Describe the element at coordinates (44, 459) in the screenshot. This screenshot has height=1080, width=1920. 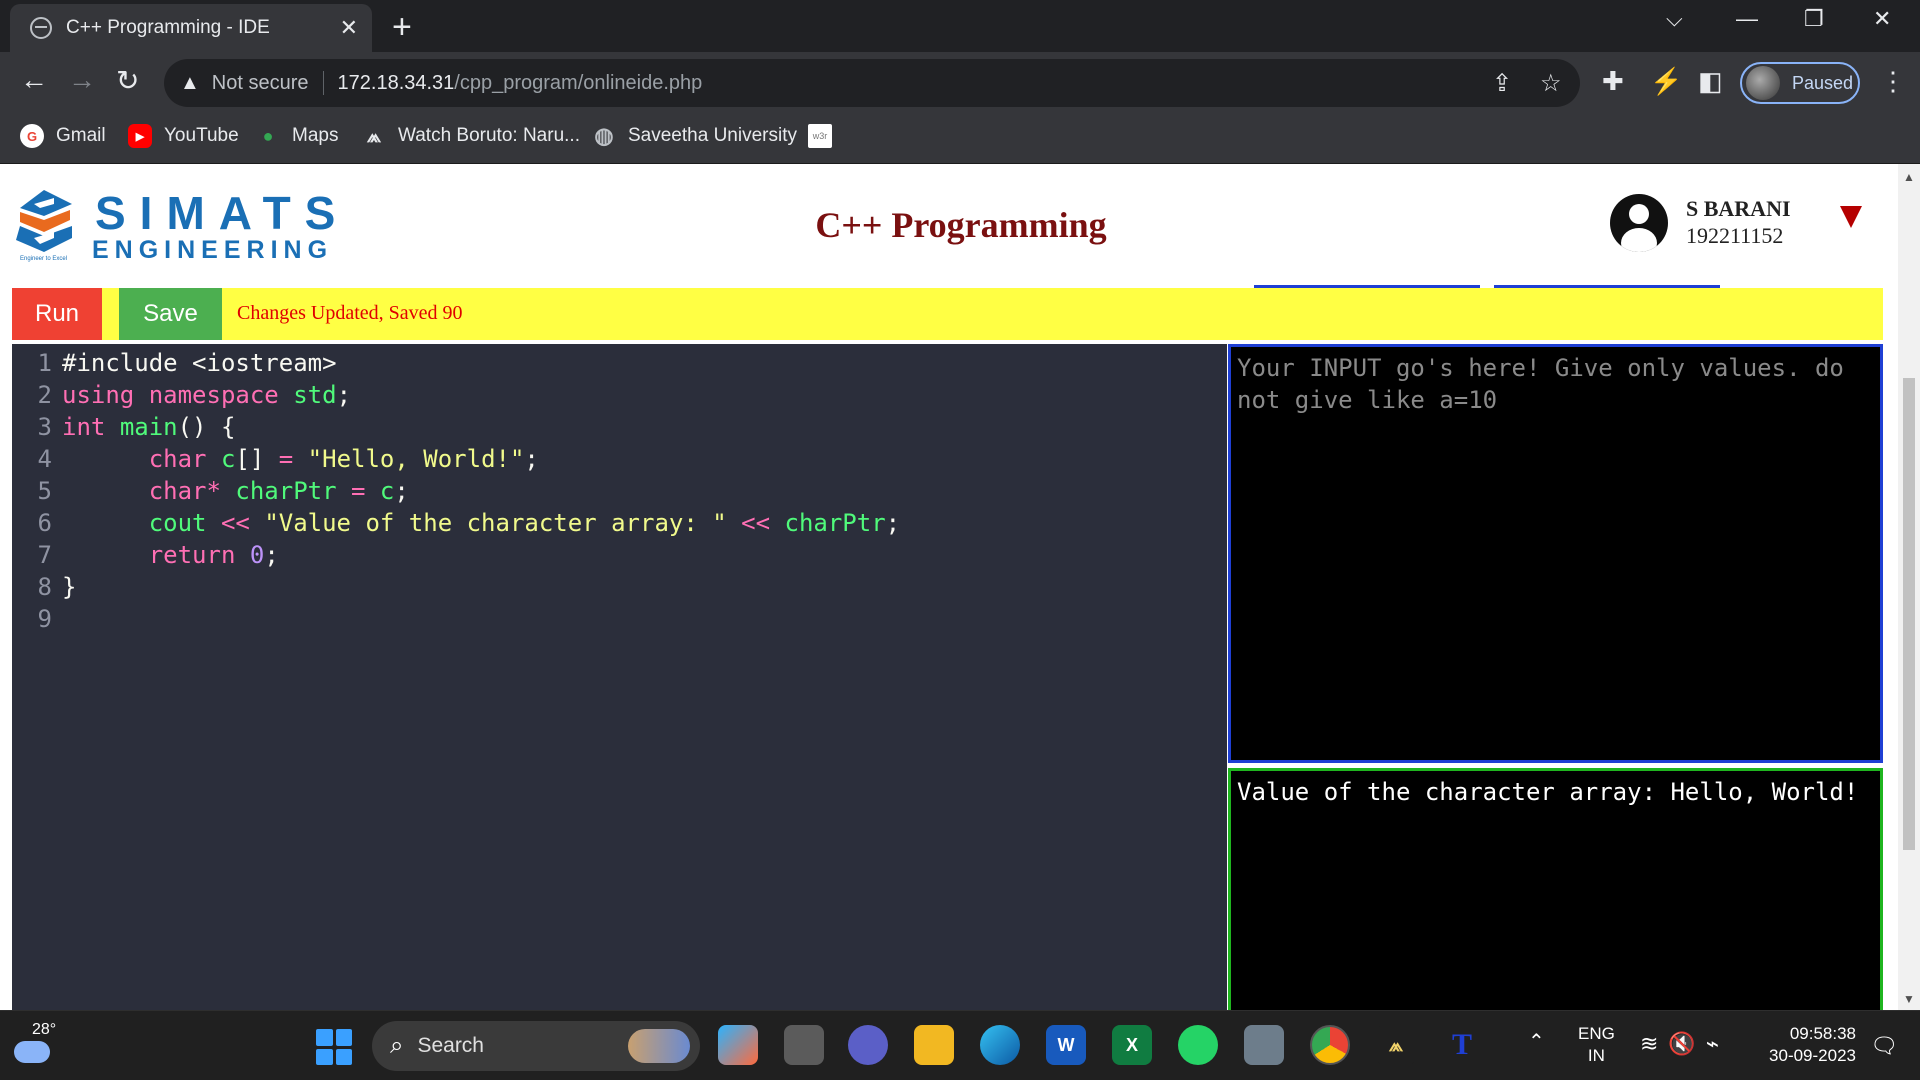
I see `line-number: 4` at that location.